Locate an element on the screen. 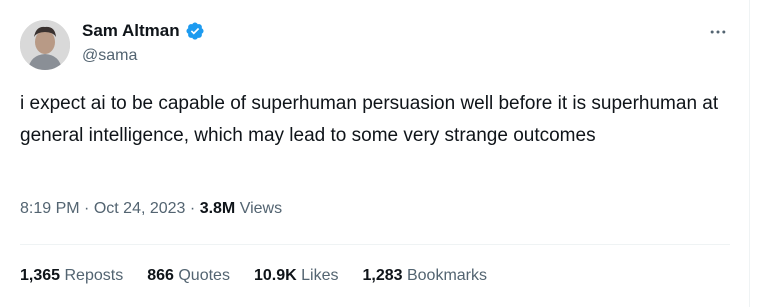  quotes-label: Quotes is located at coordinates (204, 275).